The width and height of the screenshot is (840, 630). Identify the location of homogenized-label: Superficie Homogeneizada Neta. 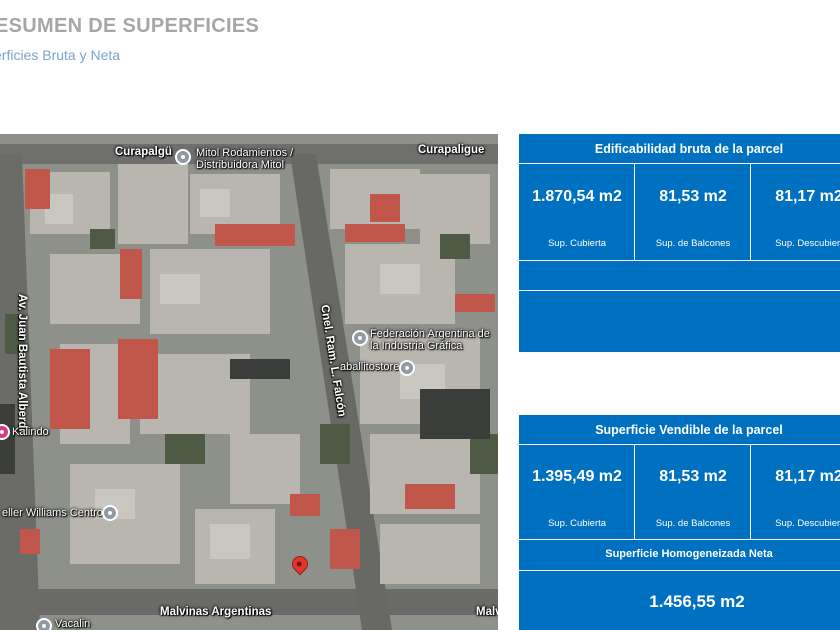
(689, 554).